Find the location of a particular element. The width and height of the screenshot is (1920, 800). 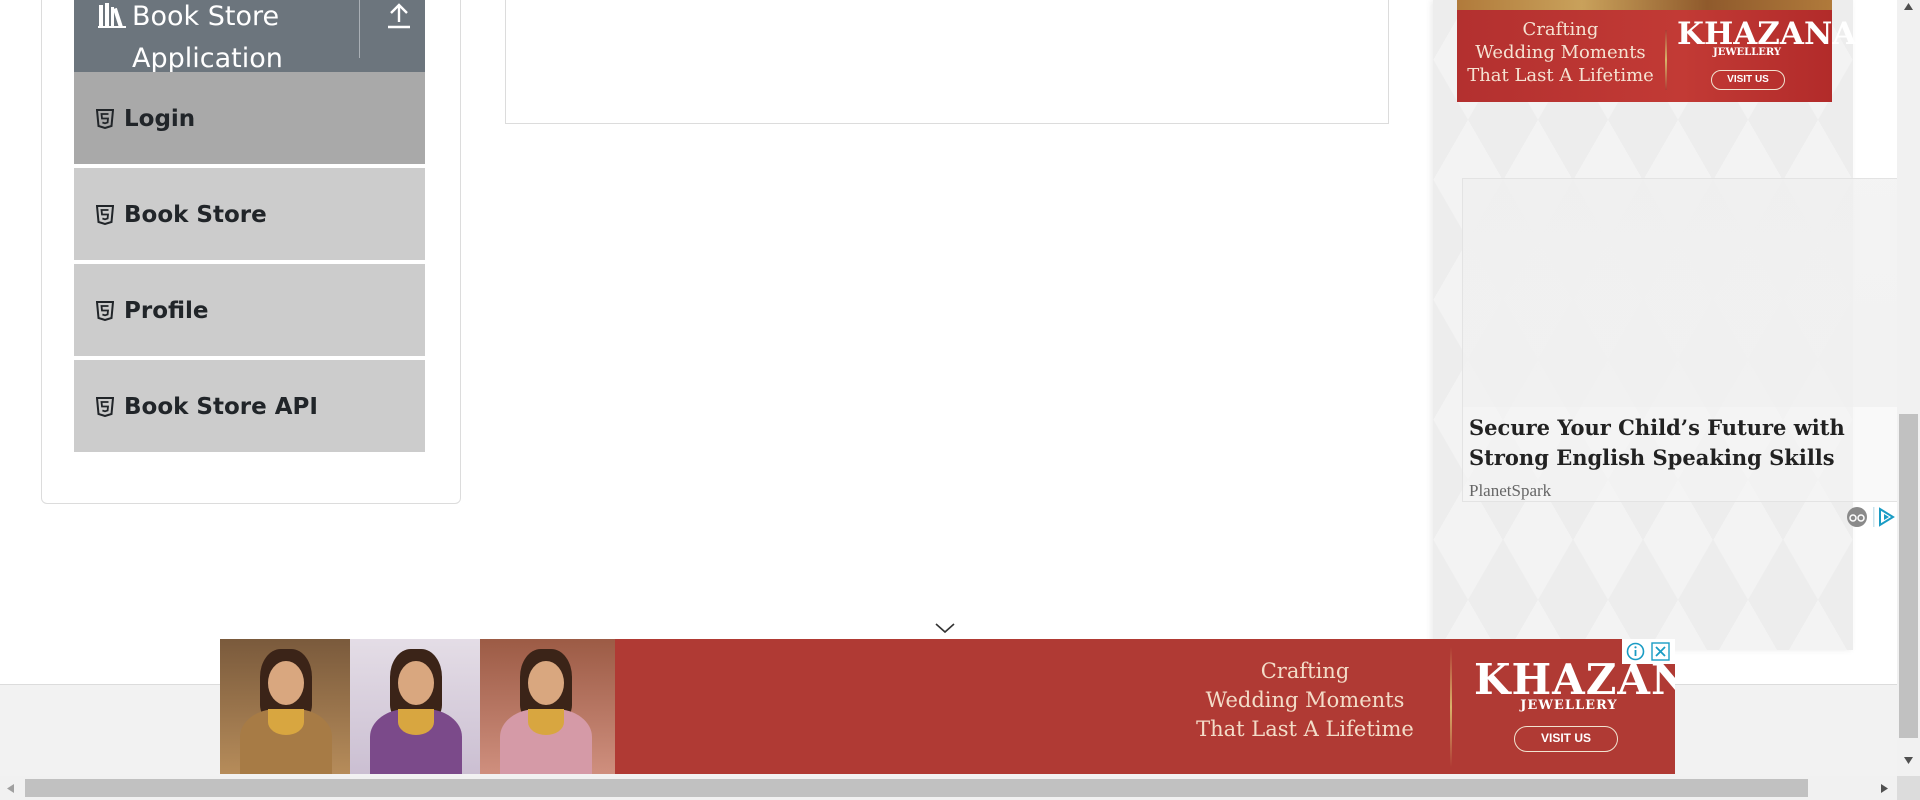

menu-item-label: Book Store API is located at coordinates (221, 407).